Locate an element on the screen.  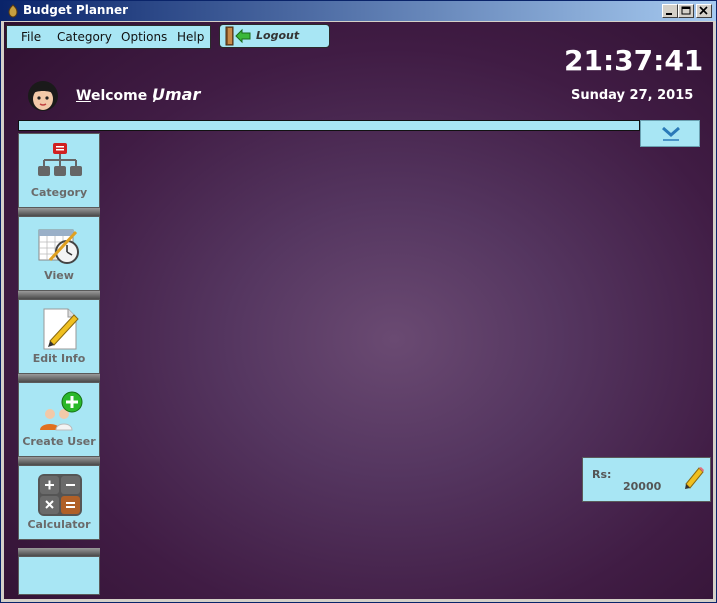
pencil-icon is located at coordinates (694, 477).